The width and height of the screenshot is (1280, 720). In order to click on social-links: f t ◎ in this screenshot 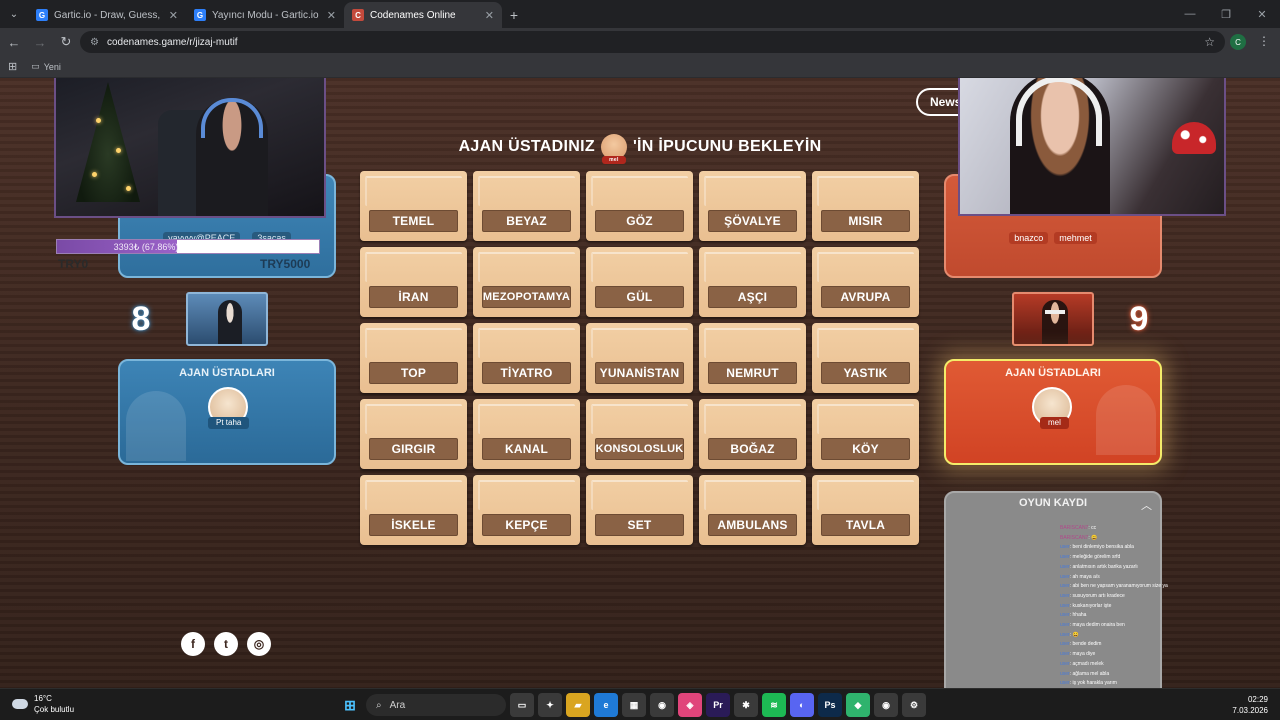, I will do `click(226, 644)`.